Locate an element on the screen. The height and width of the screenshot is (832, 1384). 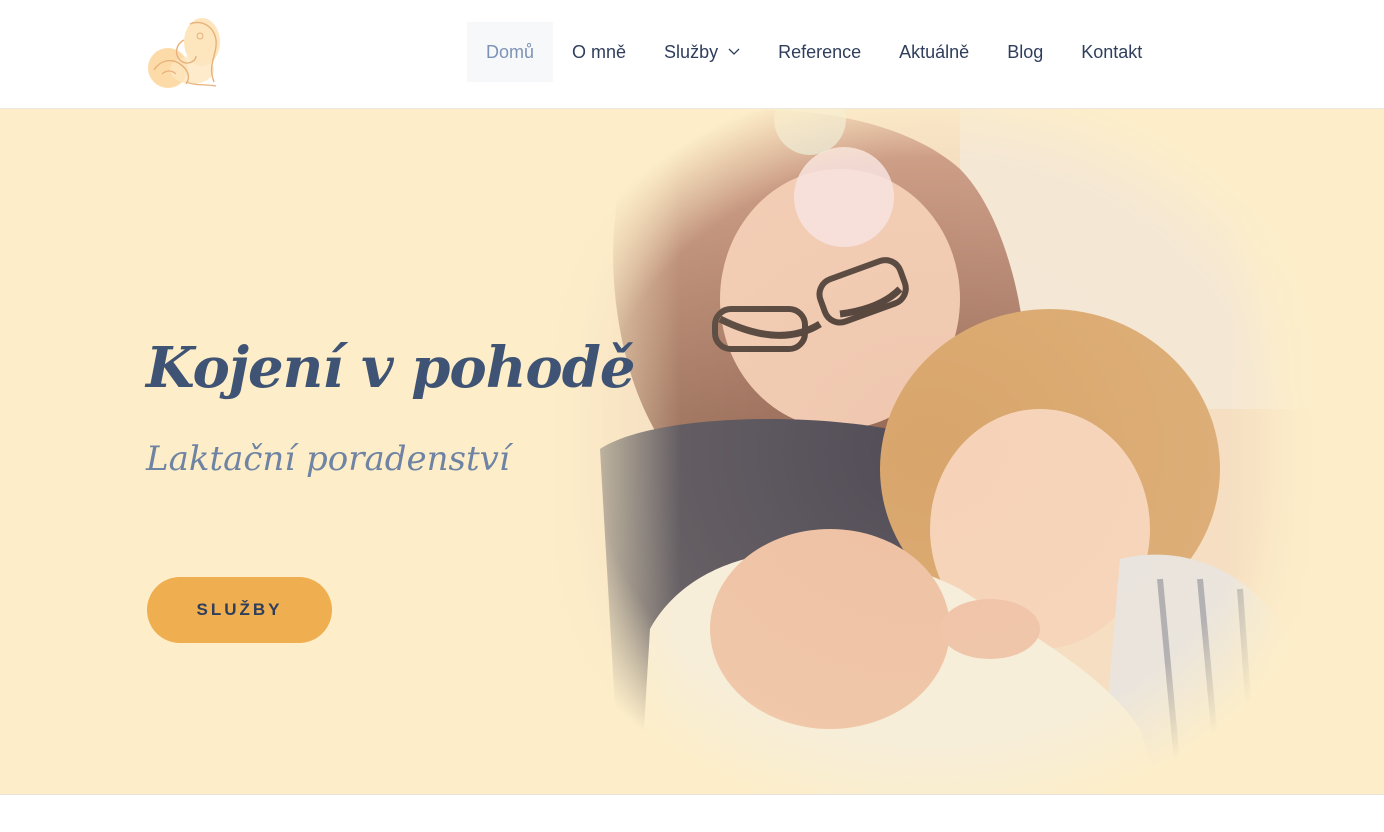
hero-subtitle: Laktační poradenství is located at coordinates (328, 459).